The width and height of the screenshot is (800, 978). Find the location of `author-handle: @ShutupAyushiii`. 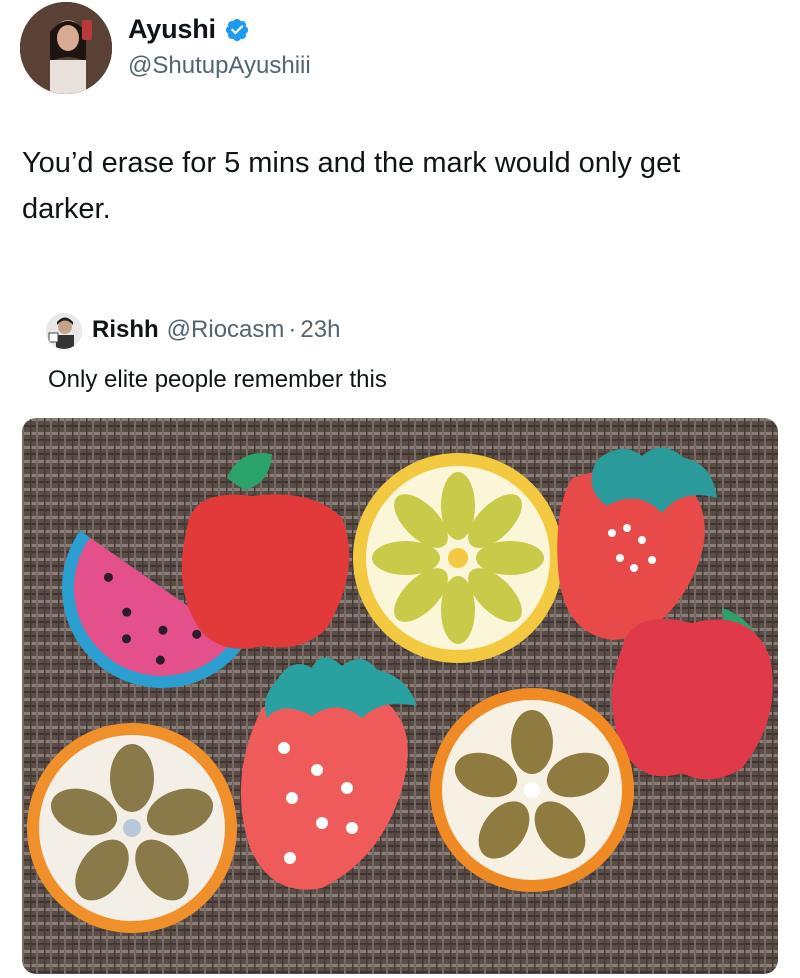

author-handle: @ShutupAyushiii is located at coordinates (219, 66).